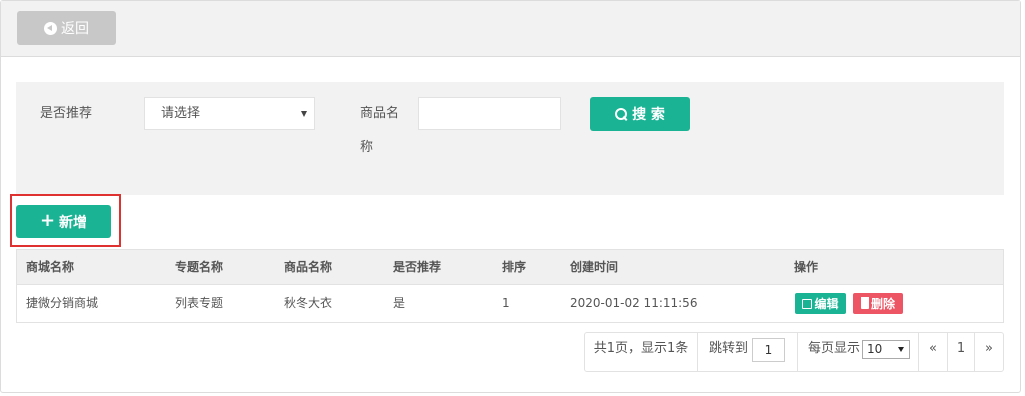 The image size is (1025, 396). Describe the element at coordinates (380, 113) in the screenshot. I see `product-name-label: 商品名` at that location.